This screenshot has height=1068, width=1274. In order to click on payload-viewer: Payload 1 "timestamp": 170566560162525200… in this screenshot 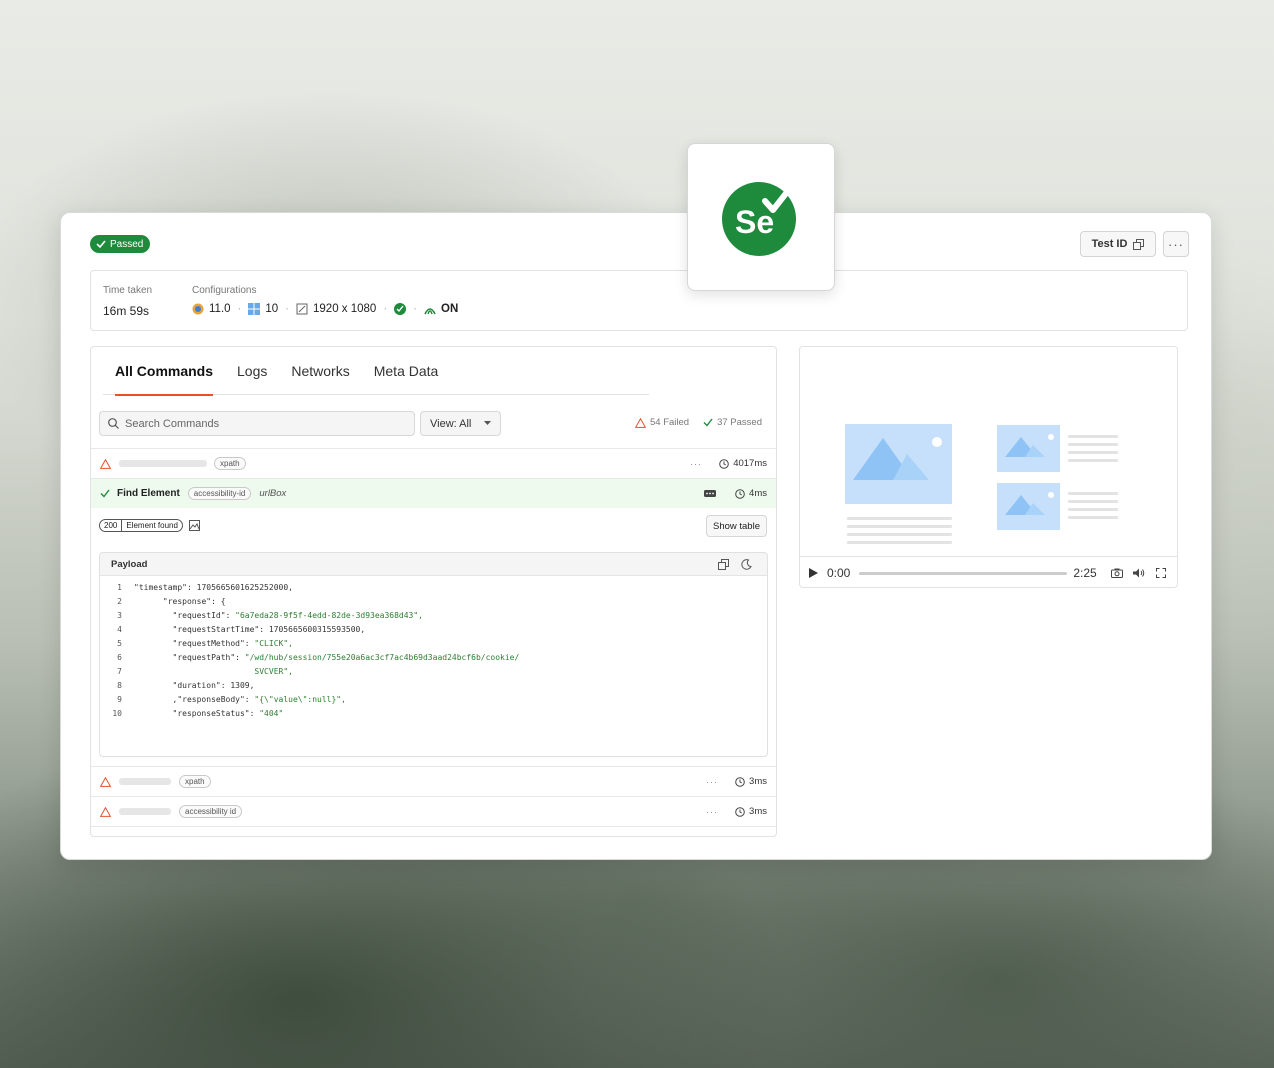, I will do `click(433, 654)`.